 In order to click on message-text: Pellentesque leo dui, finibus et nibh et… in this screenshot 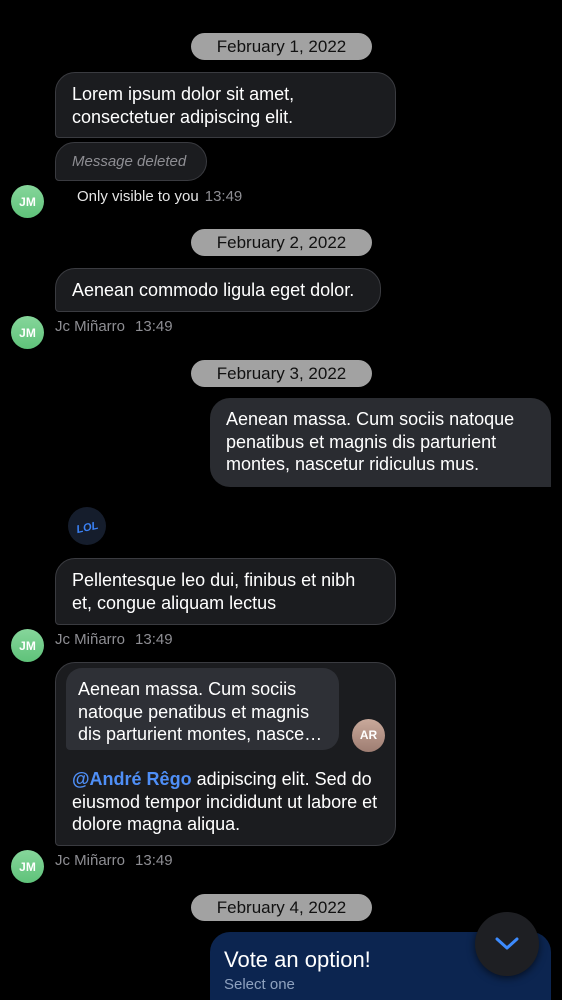, I will do `click(214, 591)`.